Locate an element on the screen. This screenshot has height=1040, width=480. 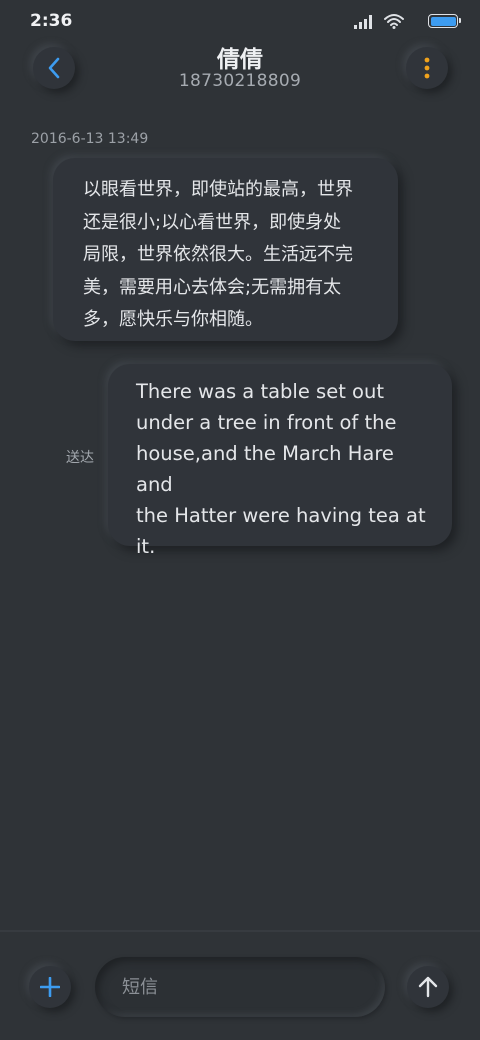
plus-icon is located at coordinates (50, 987).